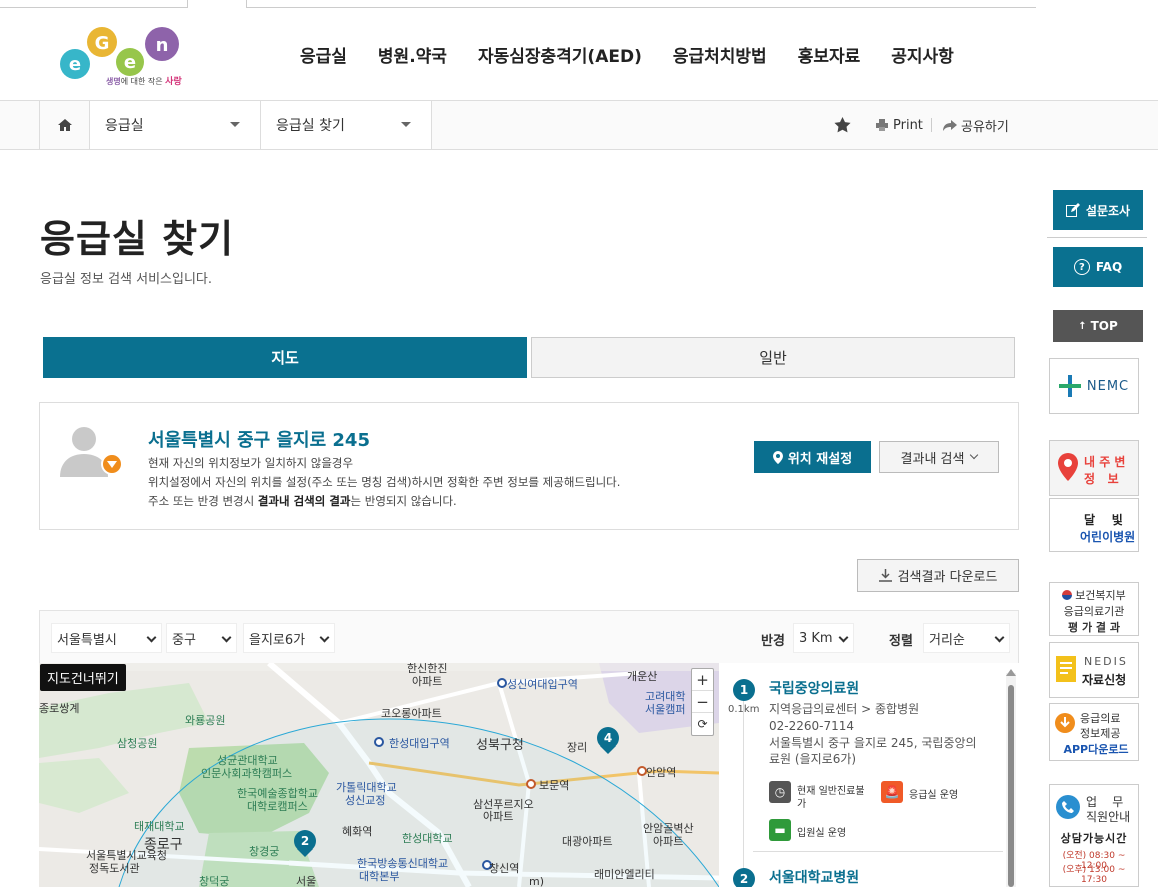 This screenshot has height=887, width=1158. I want to click on map-label: 창신역, so click(504, 868).